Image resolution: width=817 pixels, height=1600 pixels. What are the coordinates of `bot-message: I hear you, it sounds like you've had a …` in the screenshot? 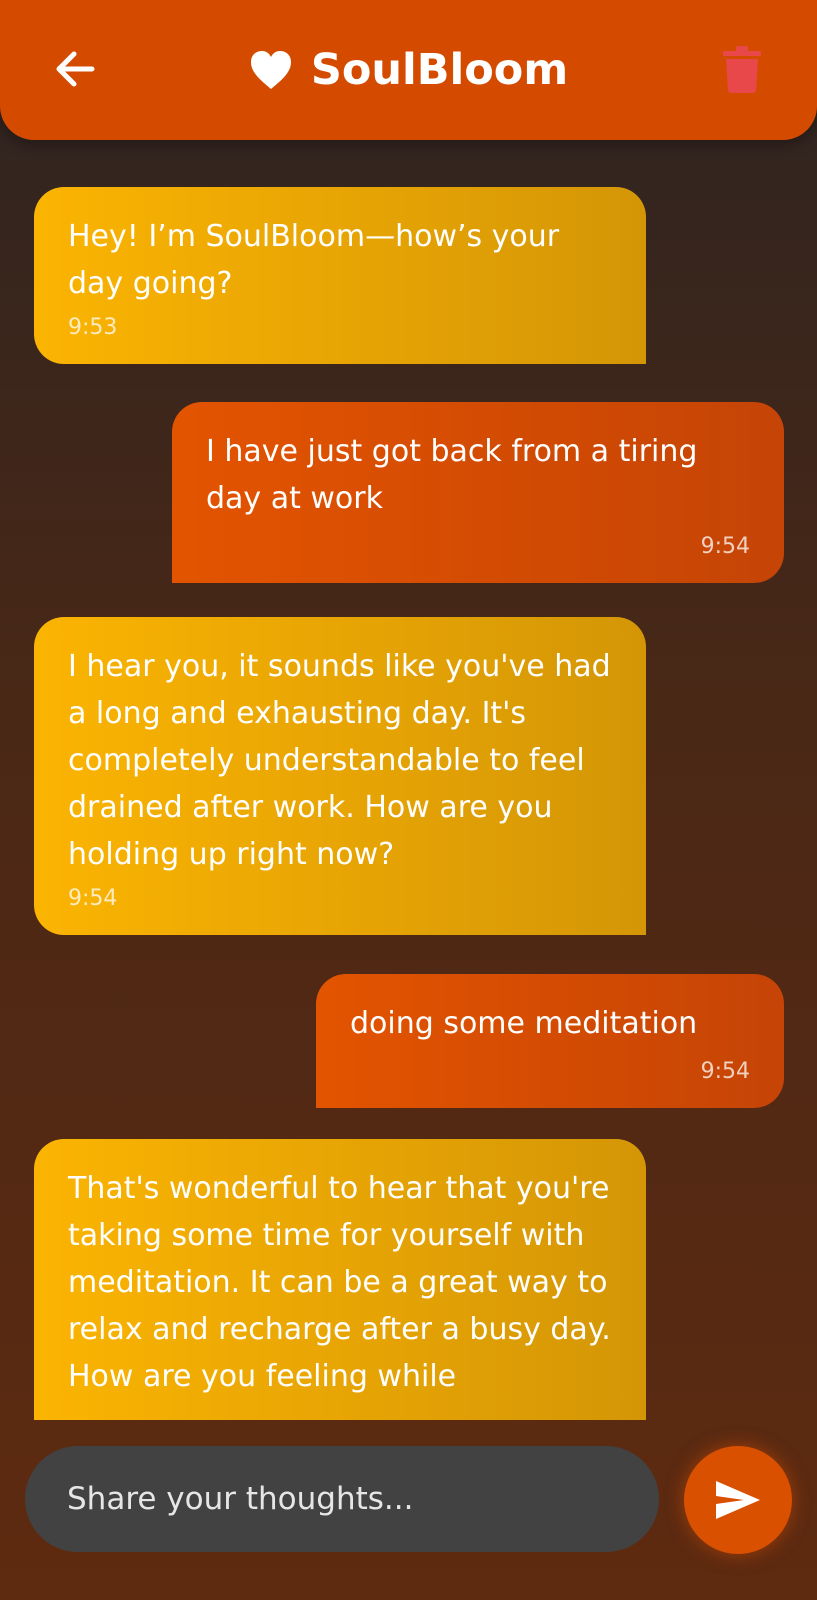 It's located at (340, 776).